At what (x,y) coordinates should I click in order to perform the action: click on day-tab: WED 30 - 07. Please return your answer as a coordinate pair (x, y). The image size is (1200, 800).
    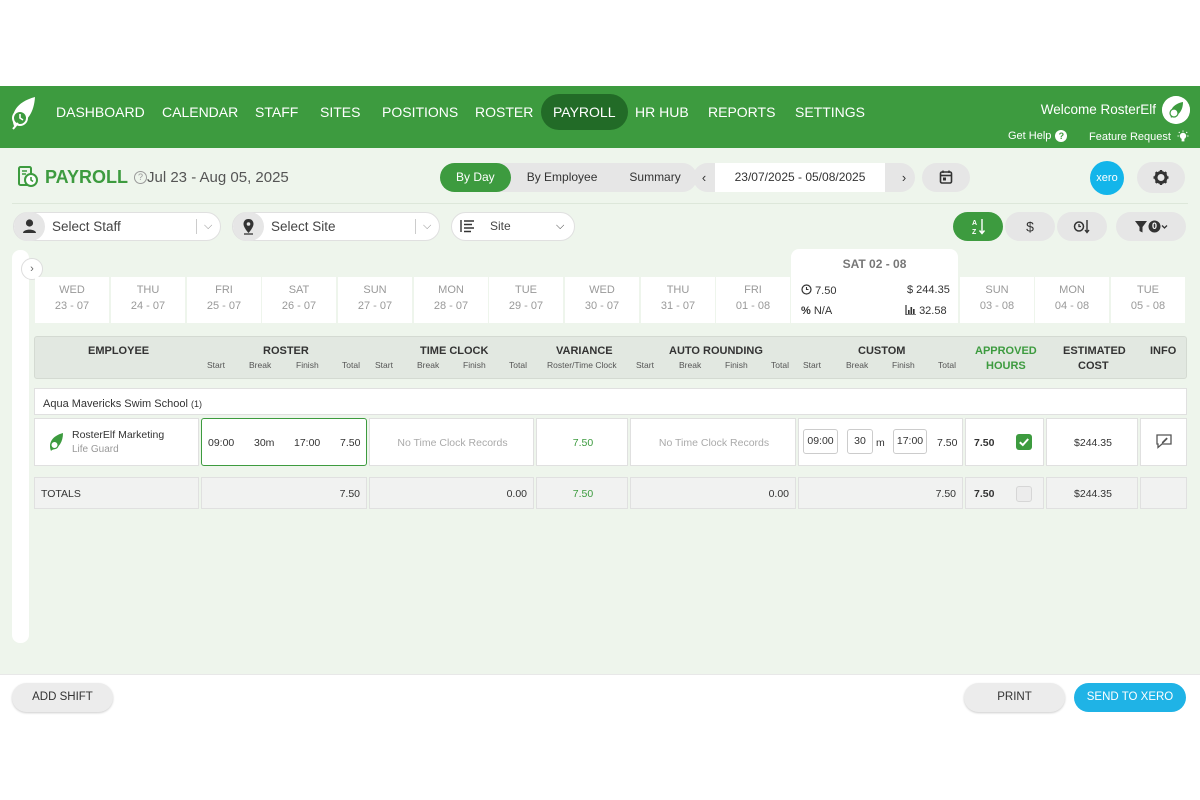
    Looking at the image, I should click on (602, 300).